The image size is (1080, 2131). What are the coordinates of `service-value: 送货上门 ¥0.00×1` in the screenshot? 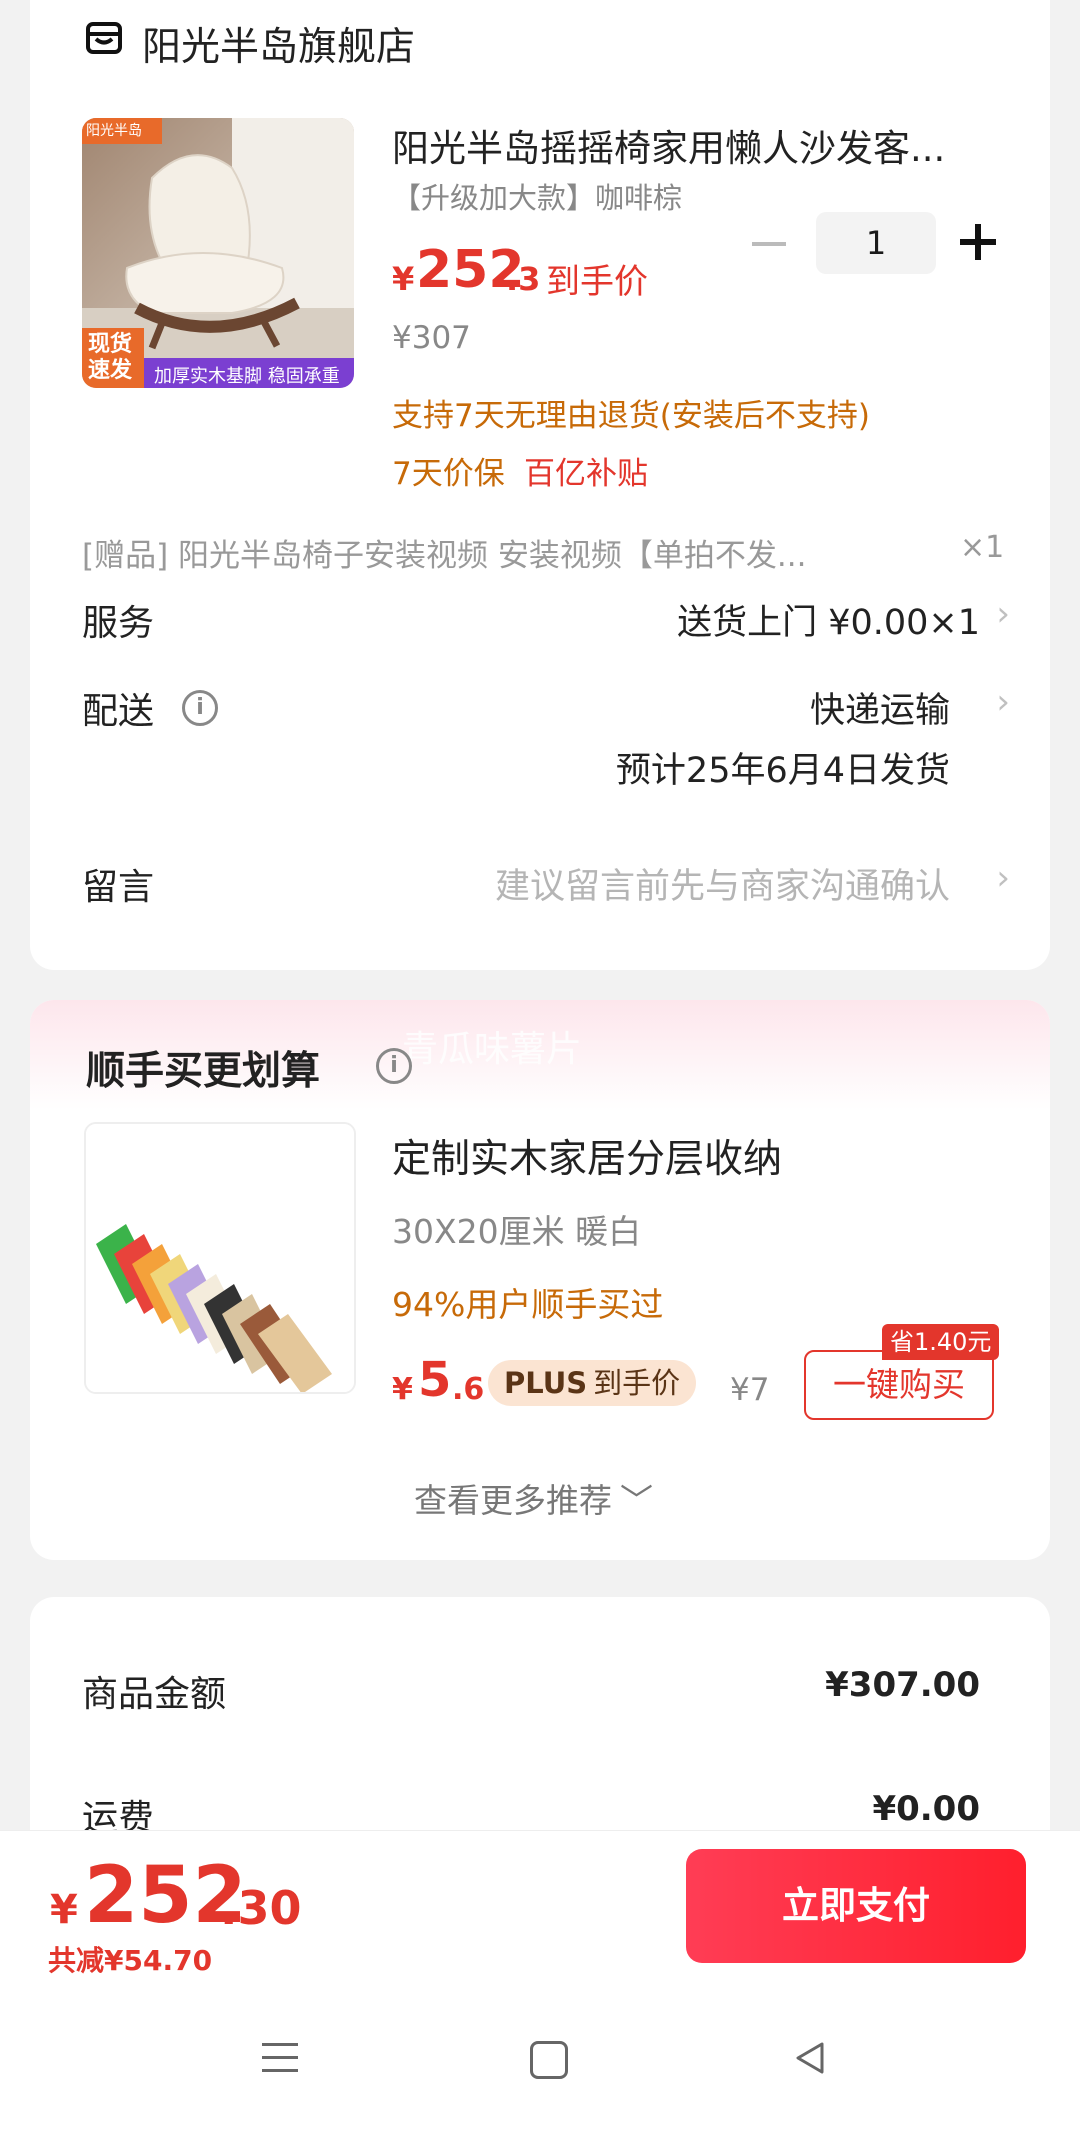 It's located at (828, 619).